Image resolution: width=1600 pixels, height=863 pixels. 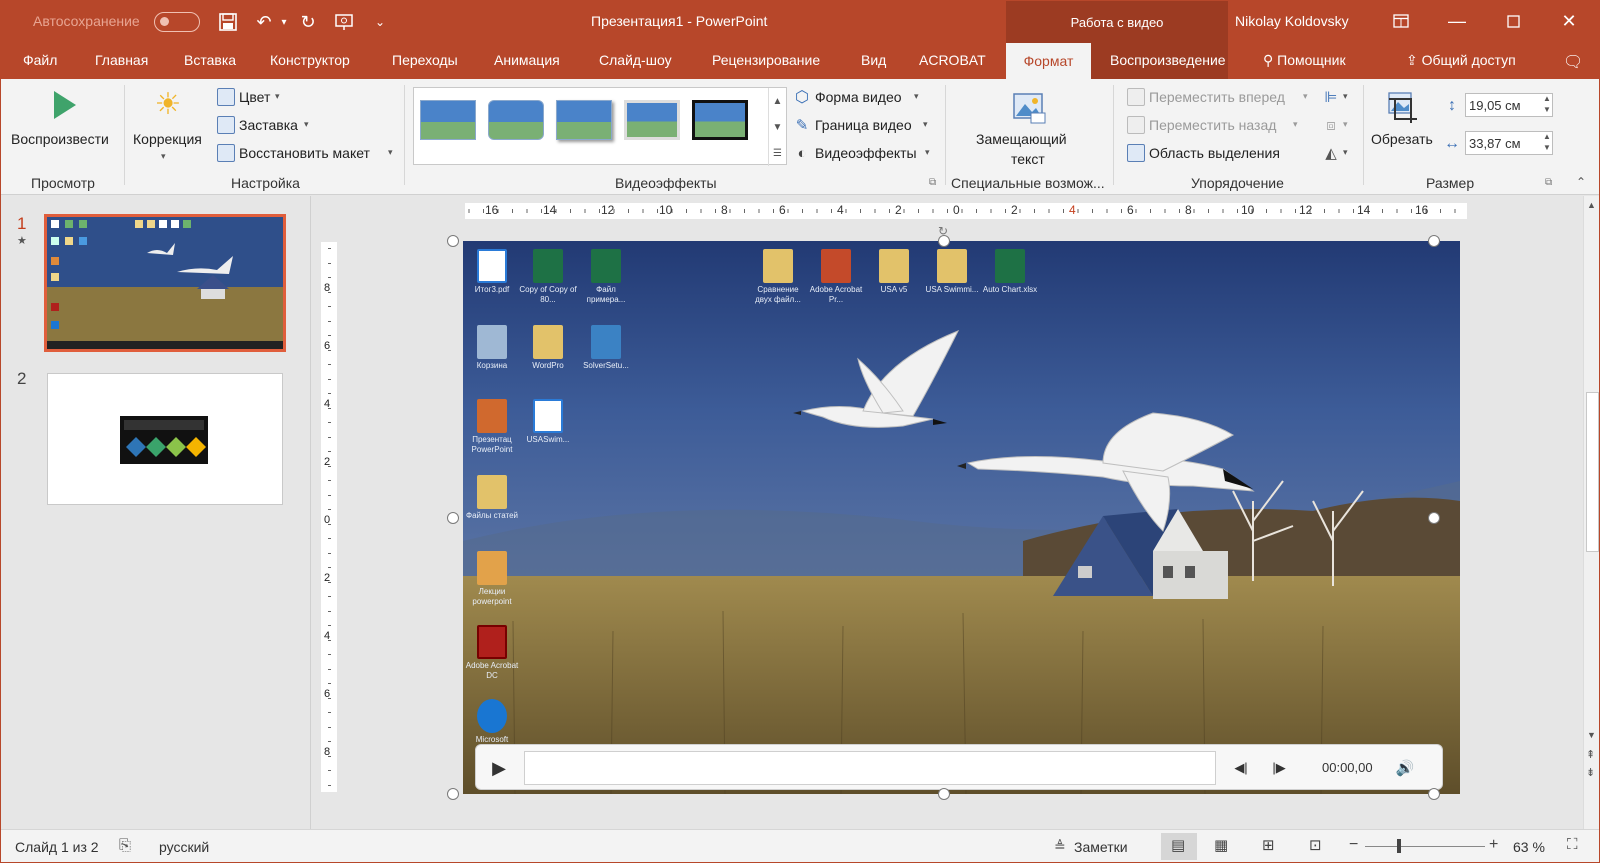 I want to click on group-objects-icon: ⧈, so click(x=1331, y=125).